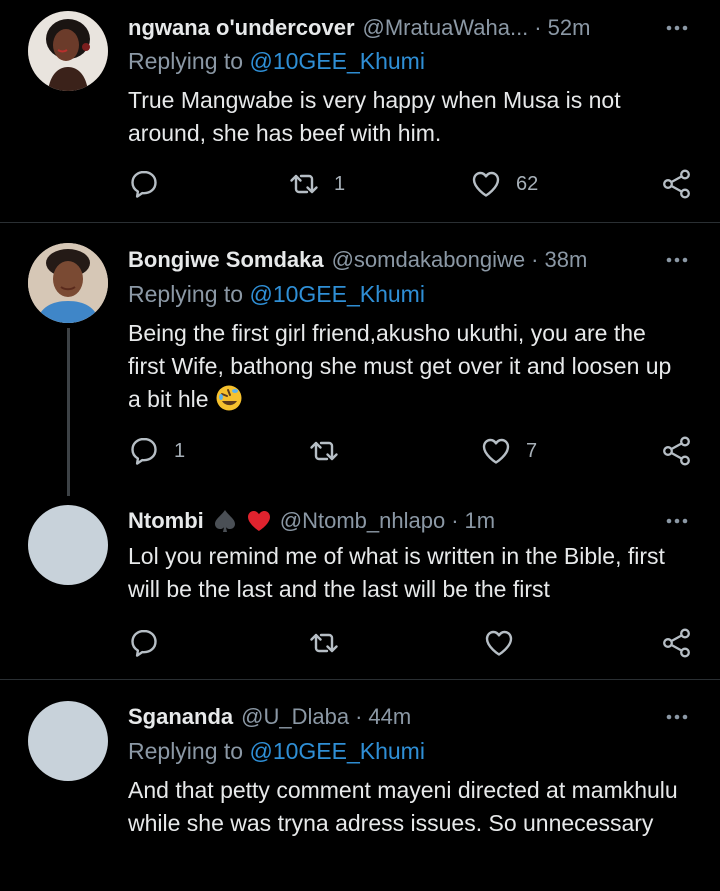 This screenshot has width=720, height=891. I want to click on author-handle: @U_Dlaba, so click(295, 717).